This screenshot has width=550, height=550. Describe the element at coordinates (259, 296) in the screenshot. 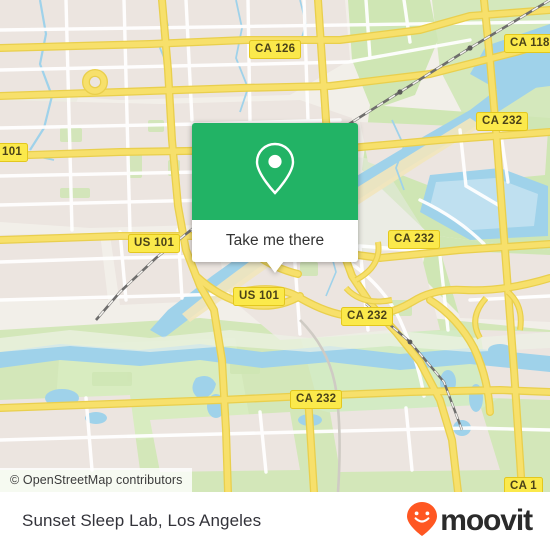

I see `road-shield-us101-center: US 101` at that location.